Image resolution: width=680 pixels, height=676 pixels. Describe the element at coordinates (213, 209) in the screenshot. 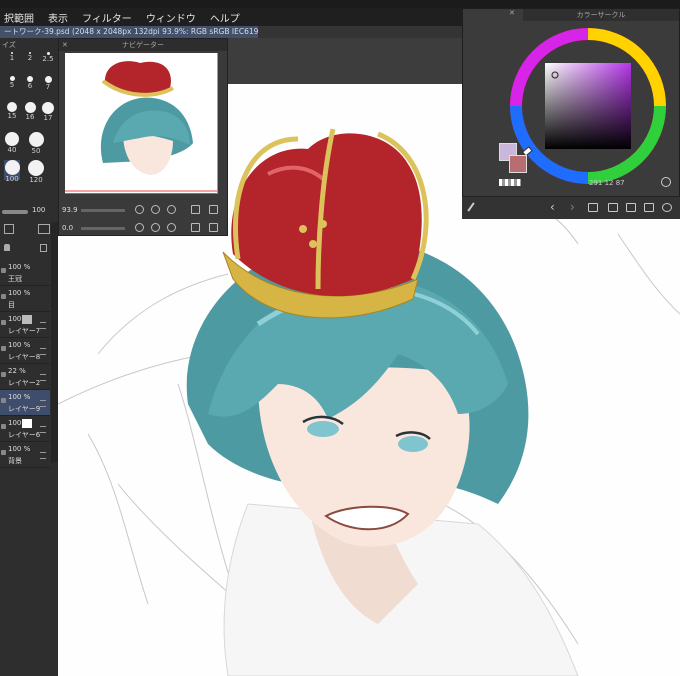

I see `actual-size-icon` at that location.